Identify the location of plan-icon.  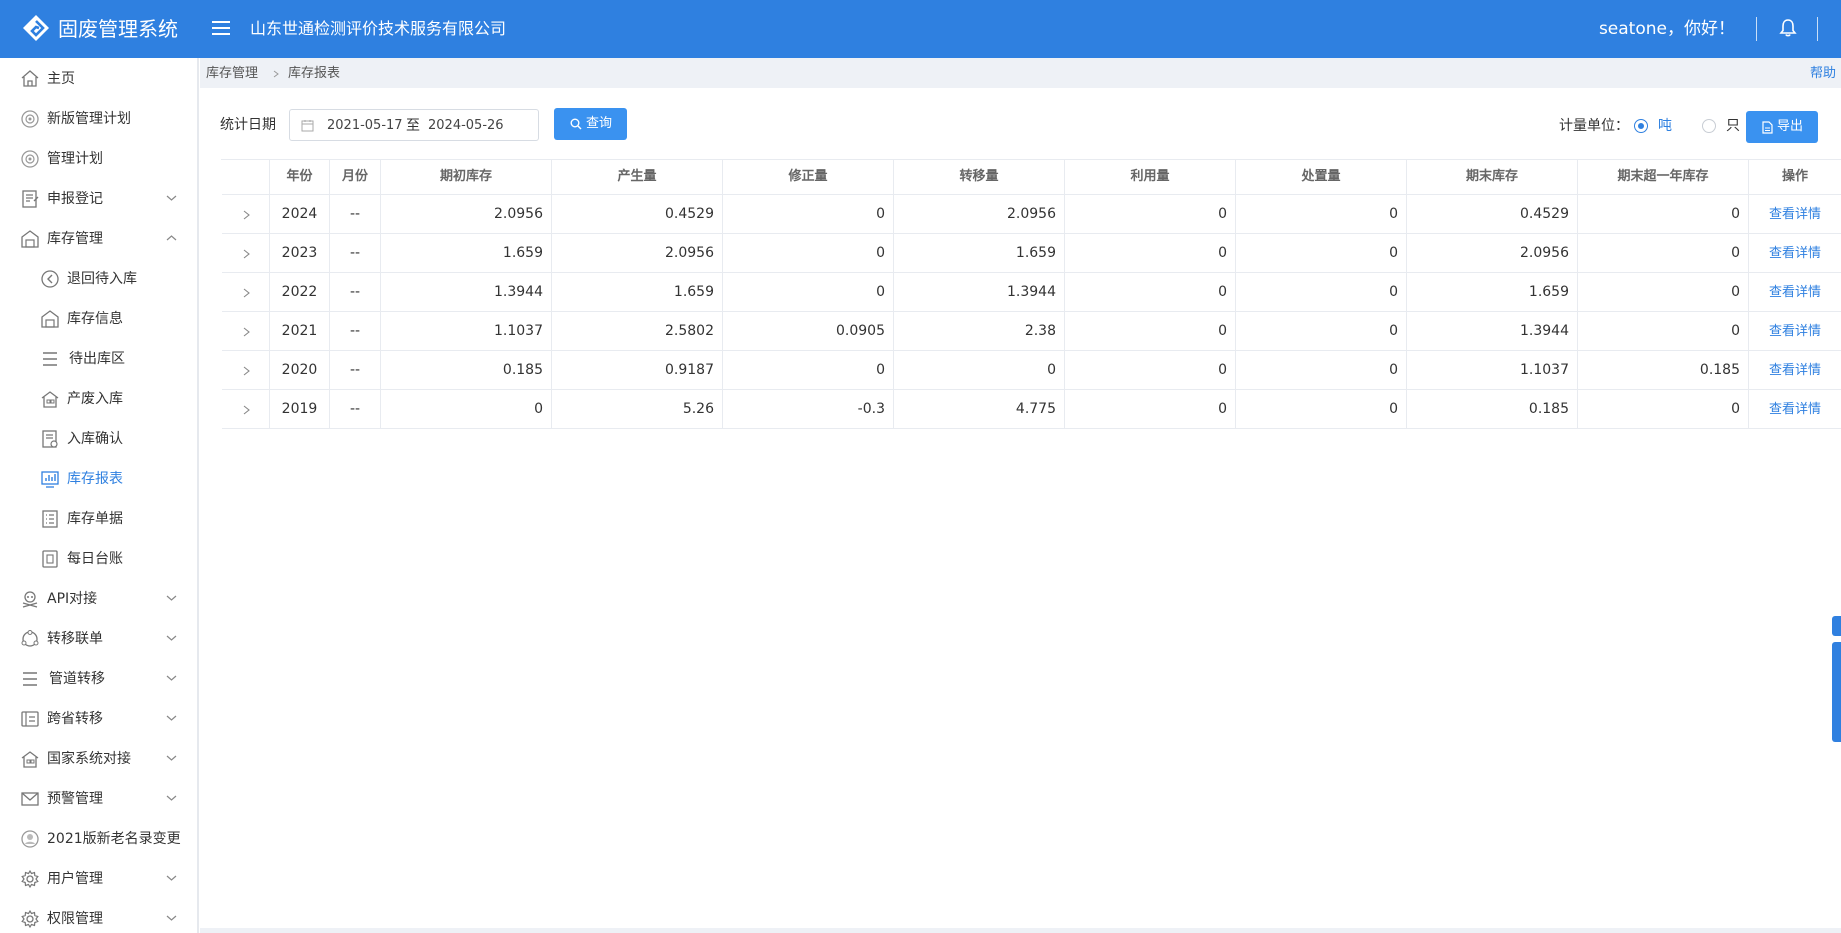
(30, 119).